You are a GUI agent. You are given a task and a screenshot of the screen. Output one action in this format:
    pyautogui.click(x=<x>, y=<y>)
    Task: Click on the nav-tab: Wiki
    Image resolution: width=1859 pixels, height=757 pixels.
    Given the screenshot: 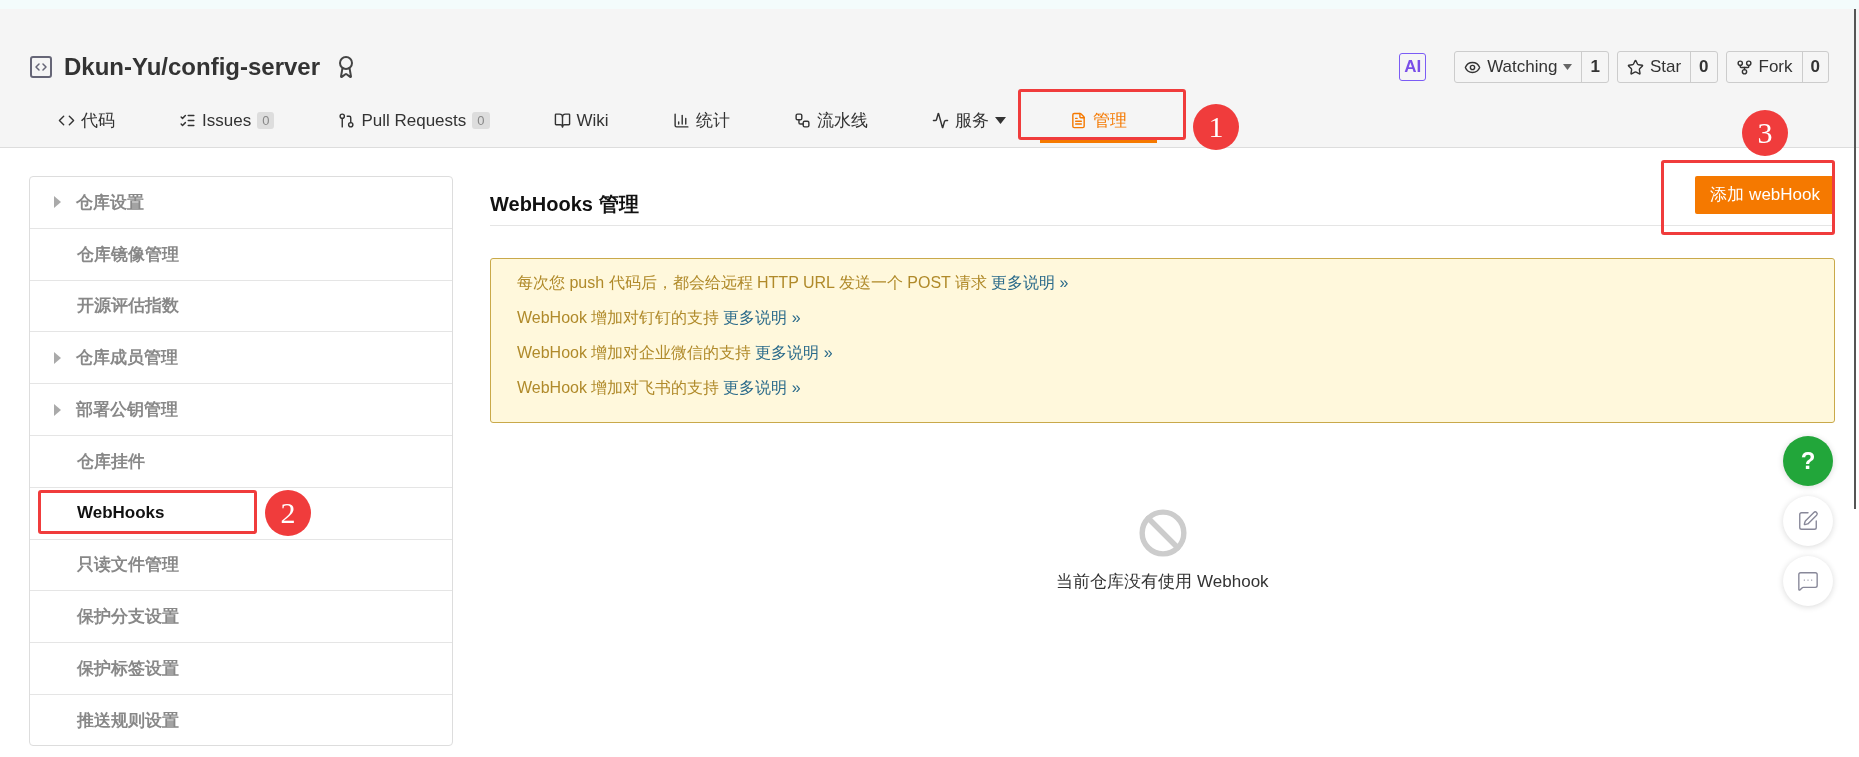 What is the action you would take?
    pyautogui.click(x=581, y=122)
    